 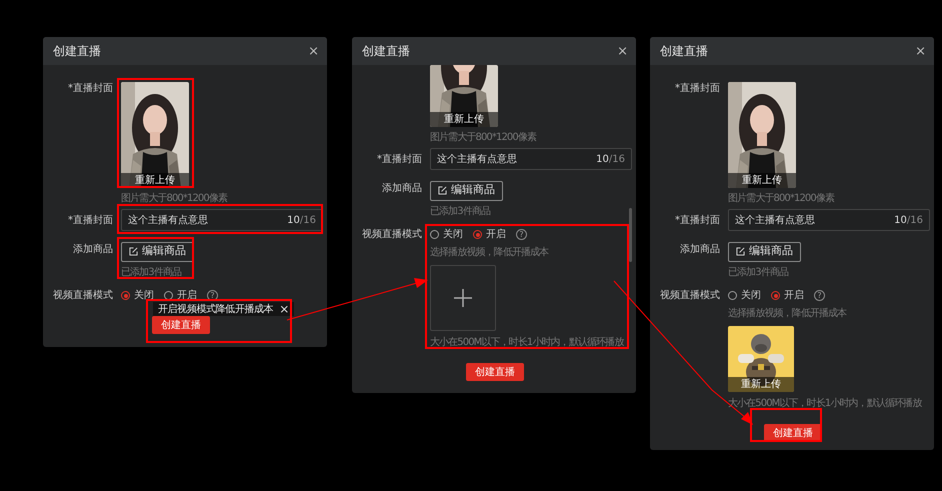 What do you see at coordinates (630, 235) in the screenshot?
I see `scrollbar` at bounding box center [630, 235].